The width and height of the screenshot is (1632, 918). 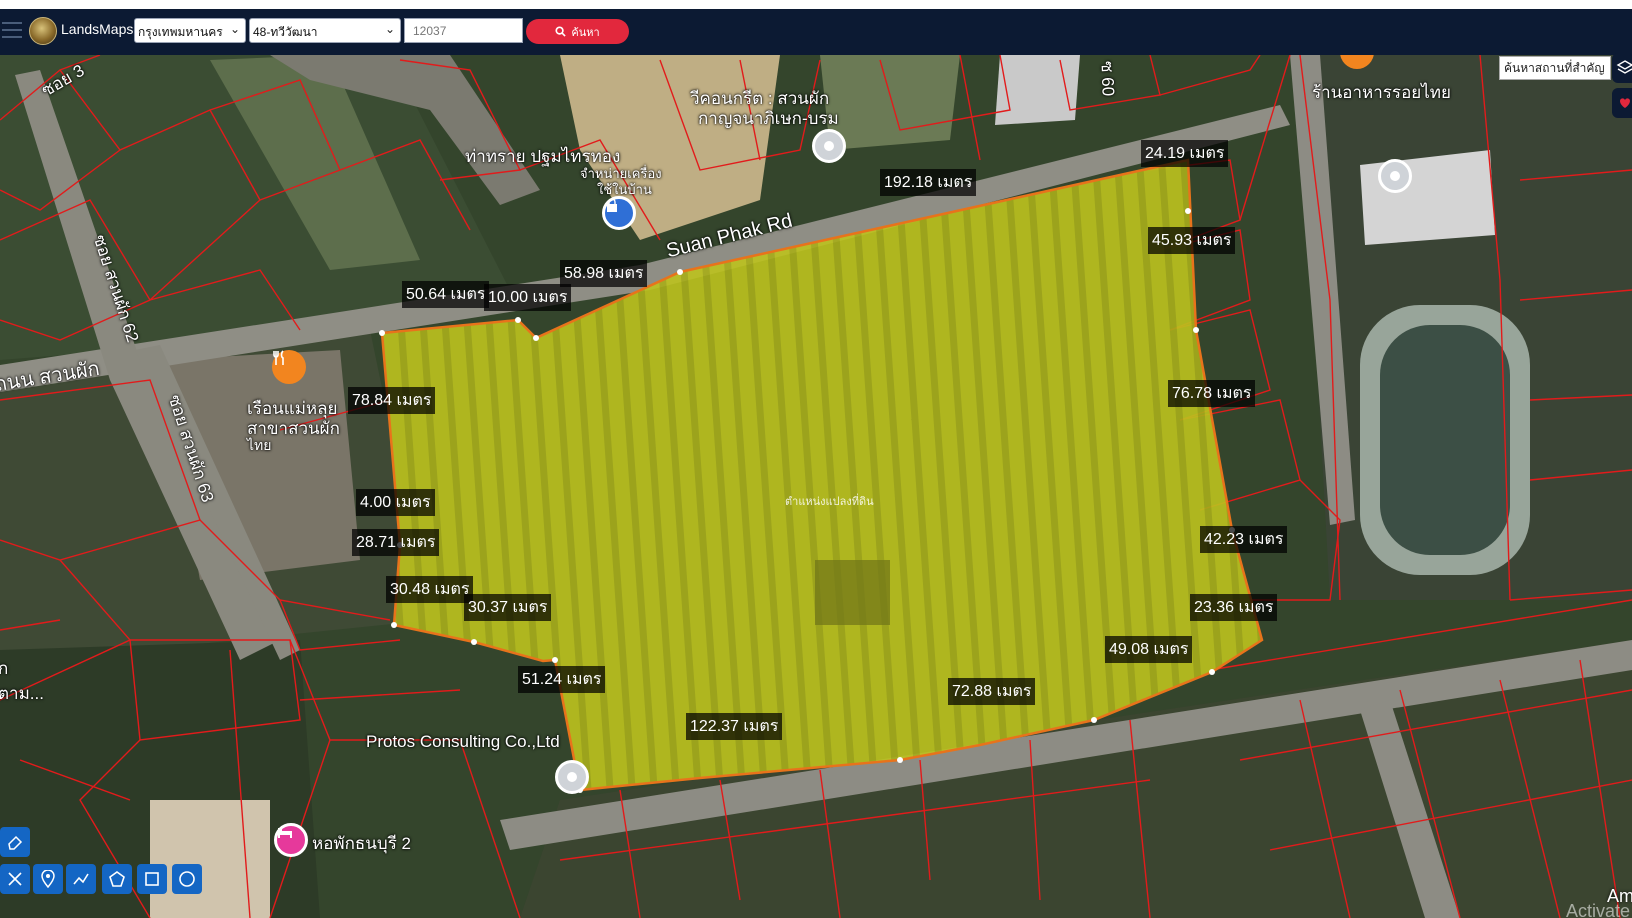 I want to click on erase-tool-button, so click(x=15, y=842).